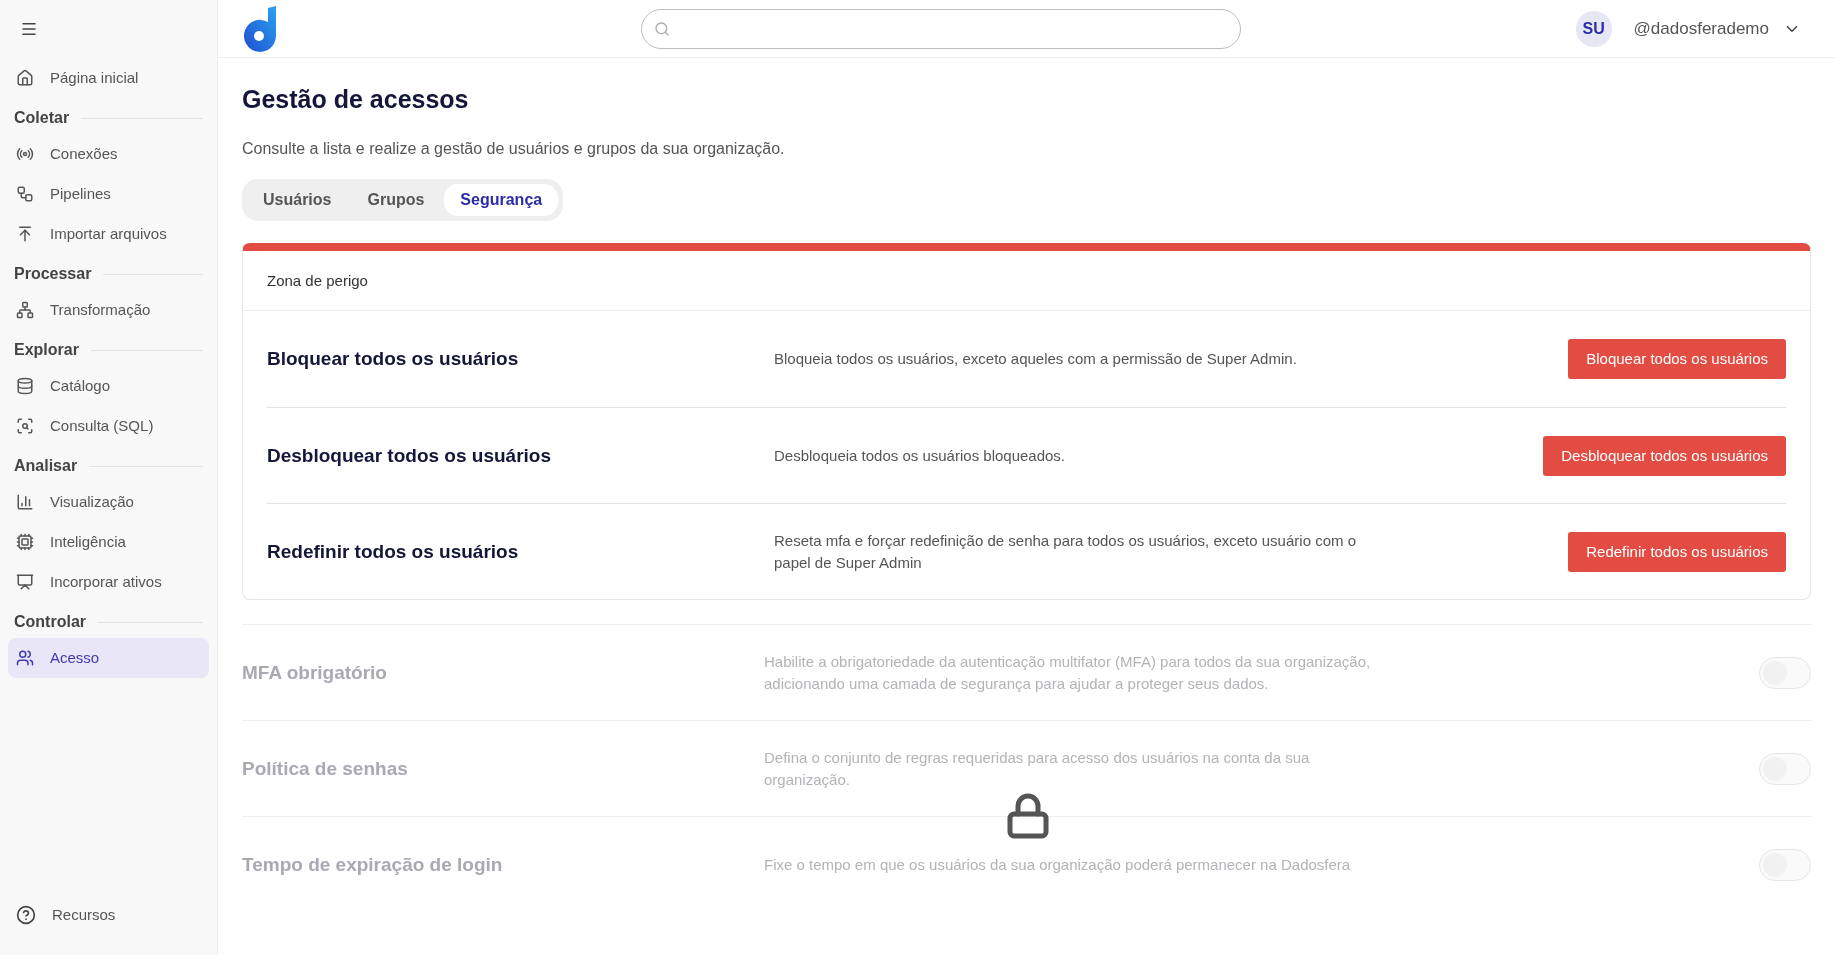  I want to click on setting-description: Defina o conjunto de regras requeridas para acesso dos usuários na conta da sua organização., so click(1037, 768).